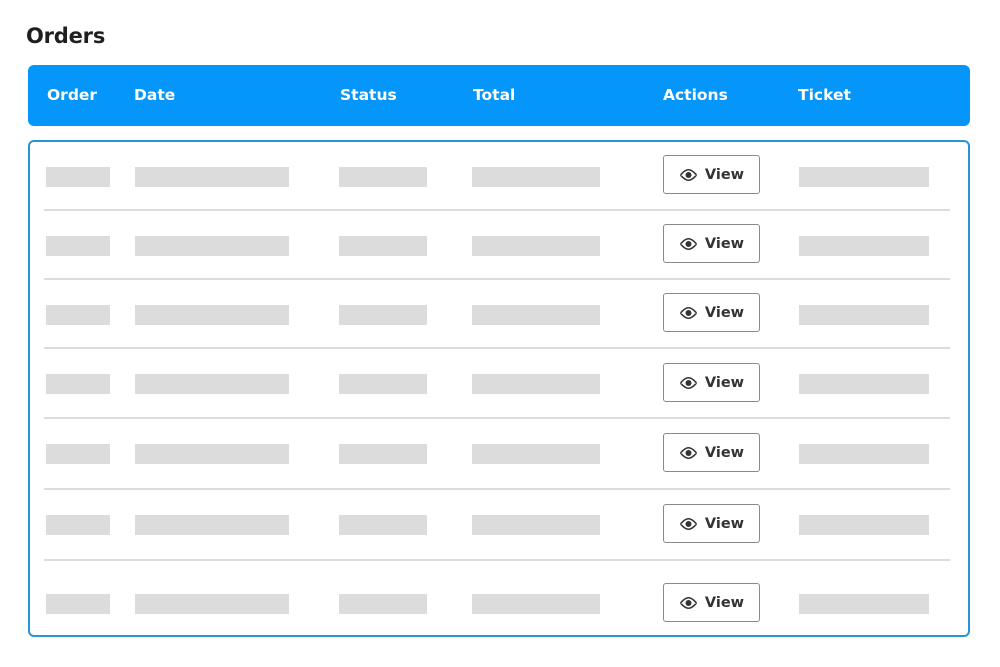  What do you see at coordinates (824, 95) in the screenshot?
I see `column-header-ticket: Ticket` at bounding box center [824, 95].